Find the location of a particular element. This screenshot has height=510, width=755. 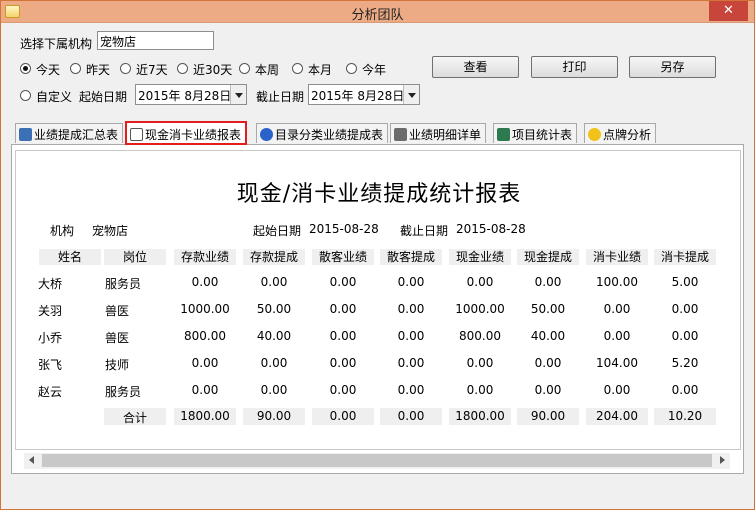

column-header: 存款业绩 is located at coordinates (205, 257).